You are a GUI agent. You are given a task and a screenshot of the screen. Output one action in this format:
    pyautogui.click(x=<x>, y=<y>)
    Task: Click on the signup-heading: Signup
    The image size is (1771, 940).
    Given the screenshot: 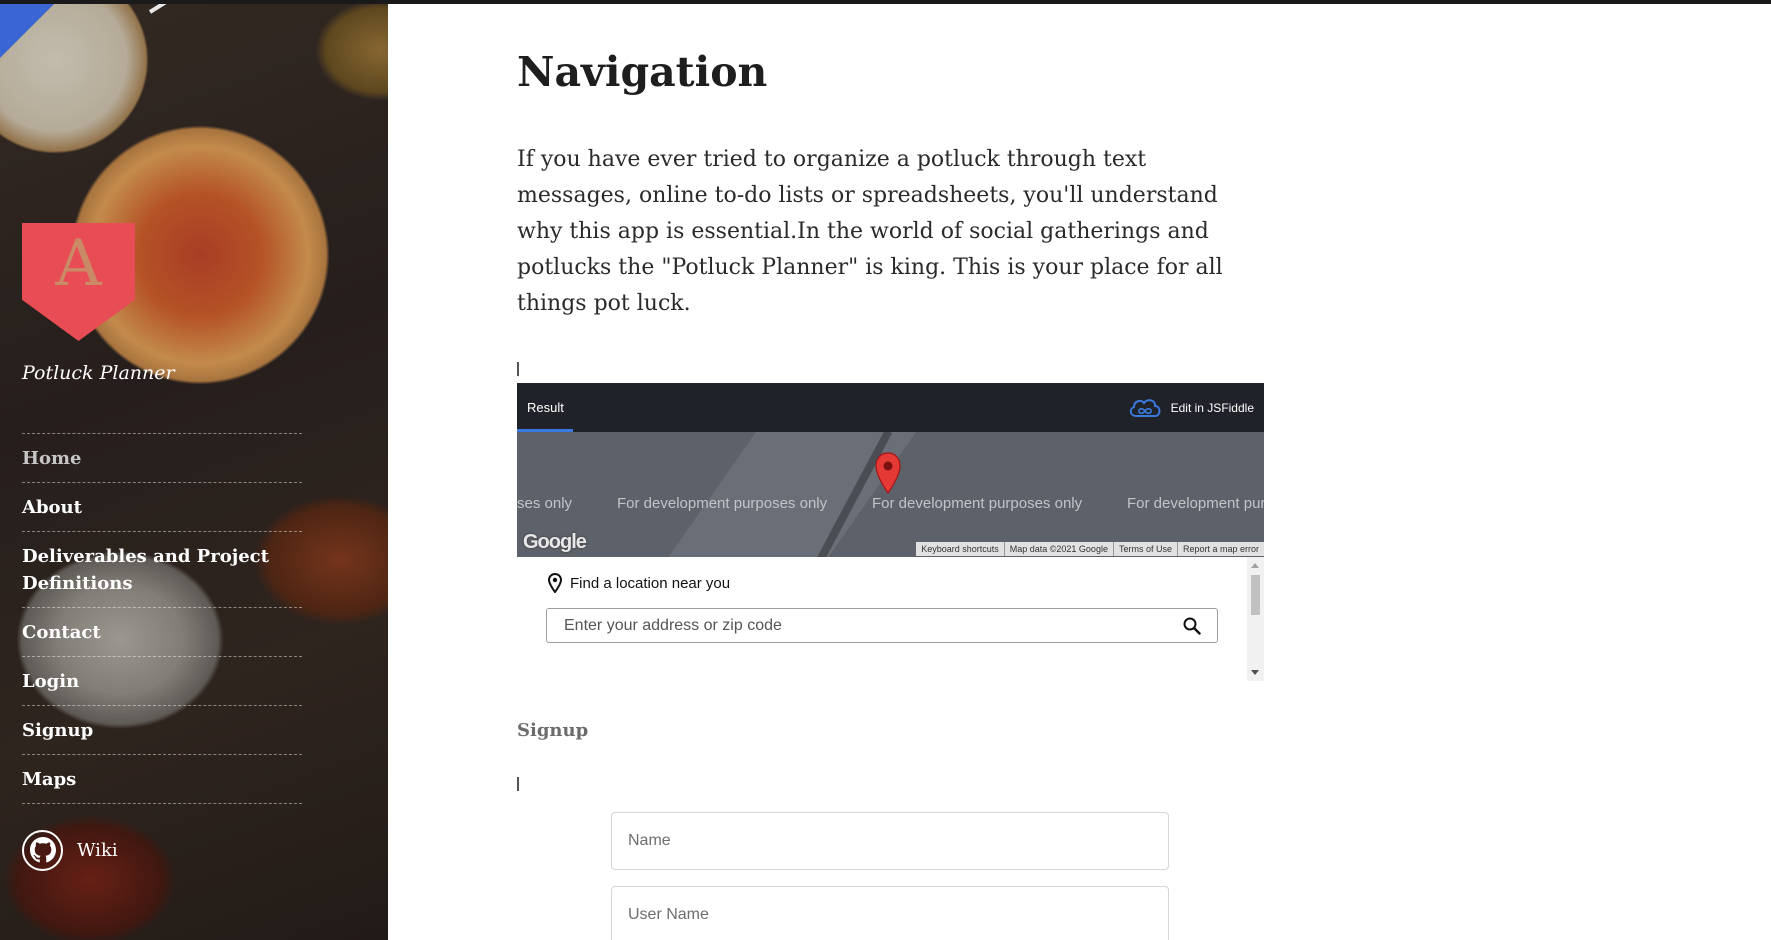 What is the action you would take?
    pyautogui.click(x=553, y=730)
    